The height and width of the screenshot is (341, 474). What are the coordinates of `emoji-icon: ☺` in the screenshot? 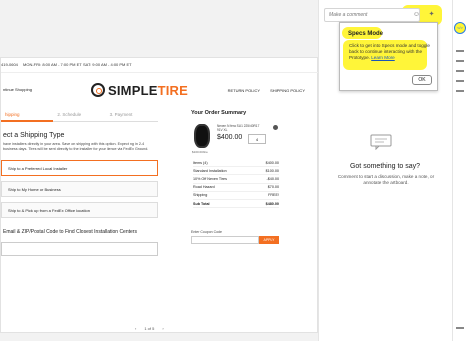 It's located at (416, 14).